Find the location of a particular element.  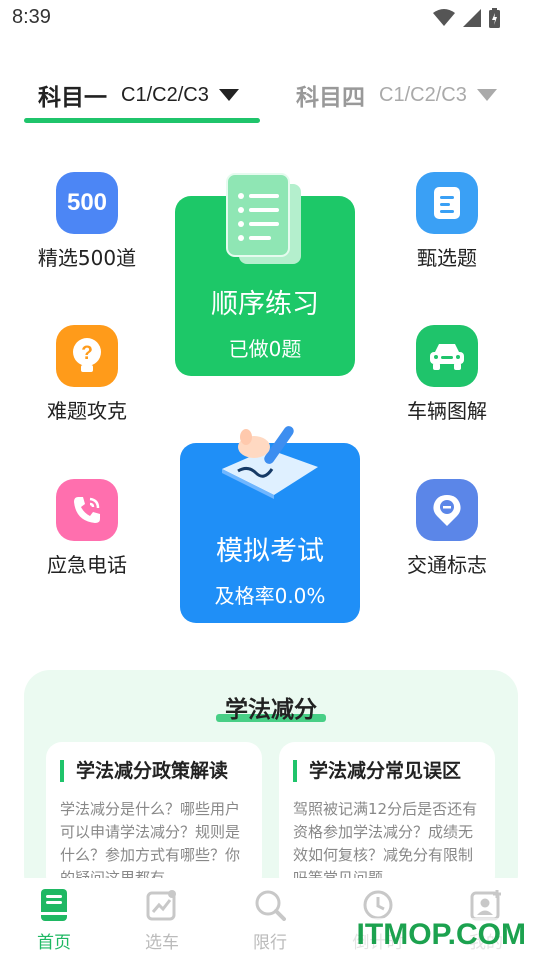

tab-subject-one: 科目一 C1/C2/C3 is located at coordinates (138, 95).